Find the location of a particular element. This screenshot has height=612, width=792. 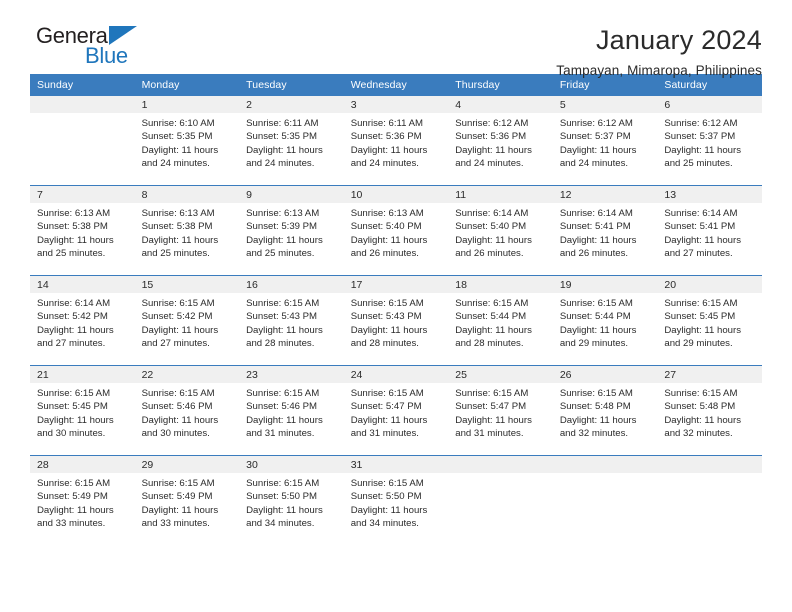

day-number: 13 is located at coordinates (709, 194).